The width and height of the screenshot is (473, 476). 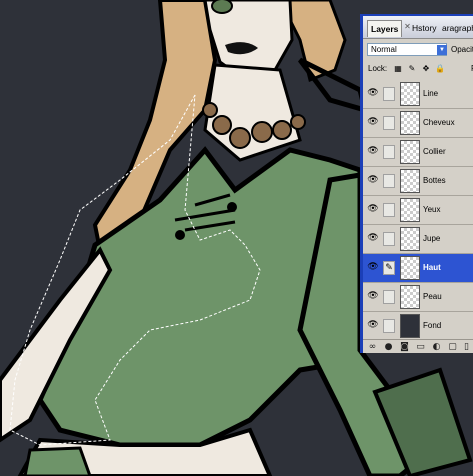 I want to click on lock-move-icon: ✥, so click(x=426, y=69).